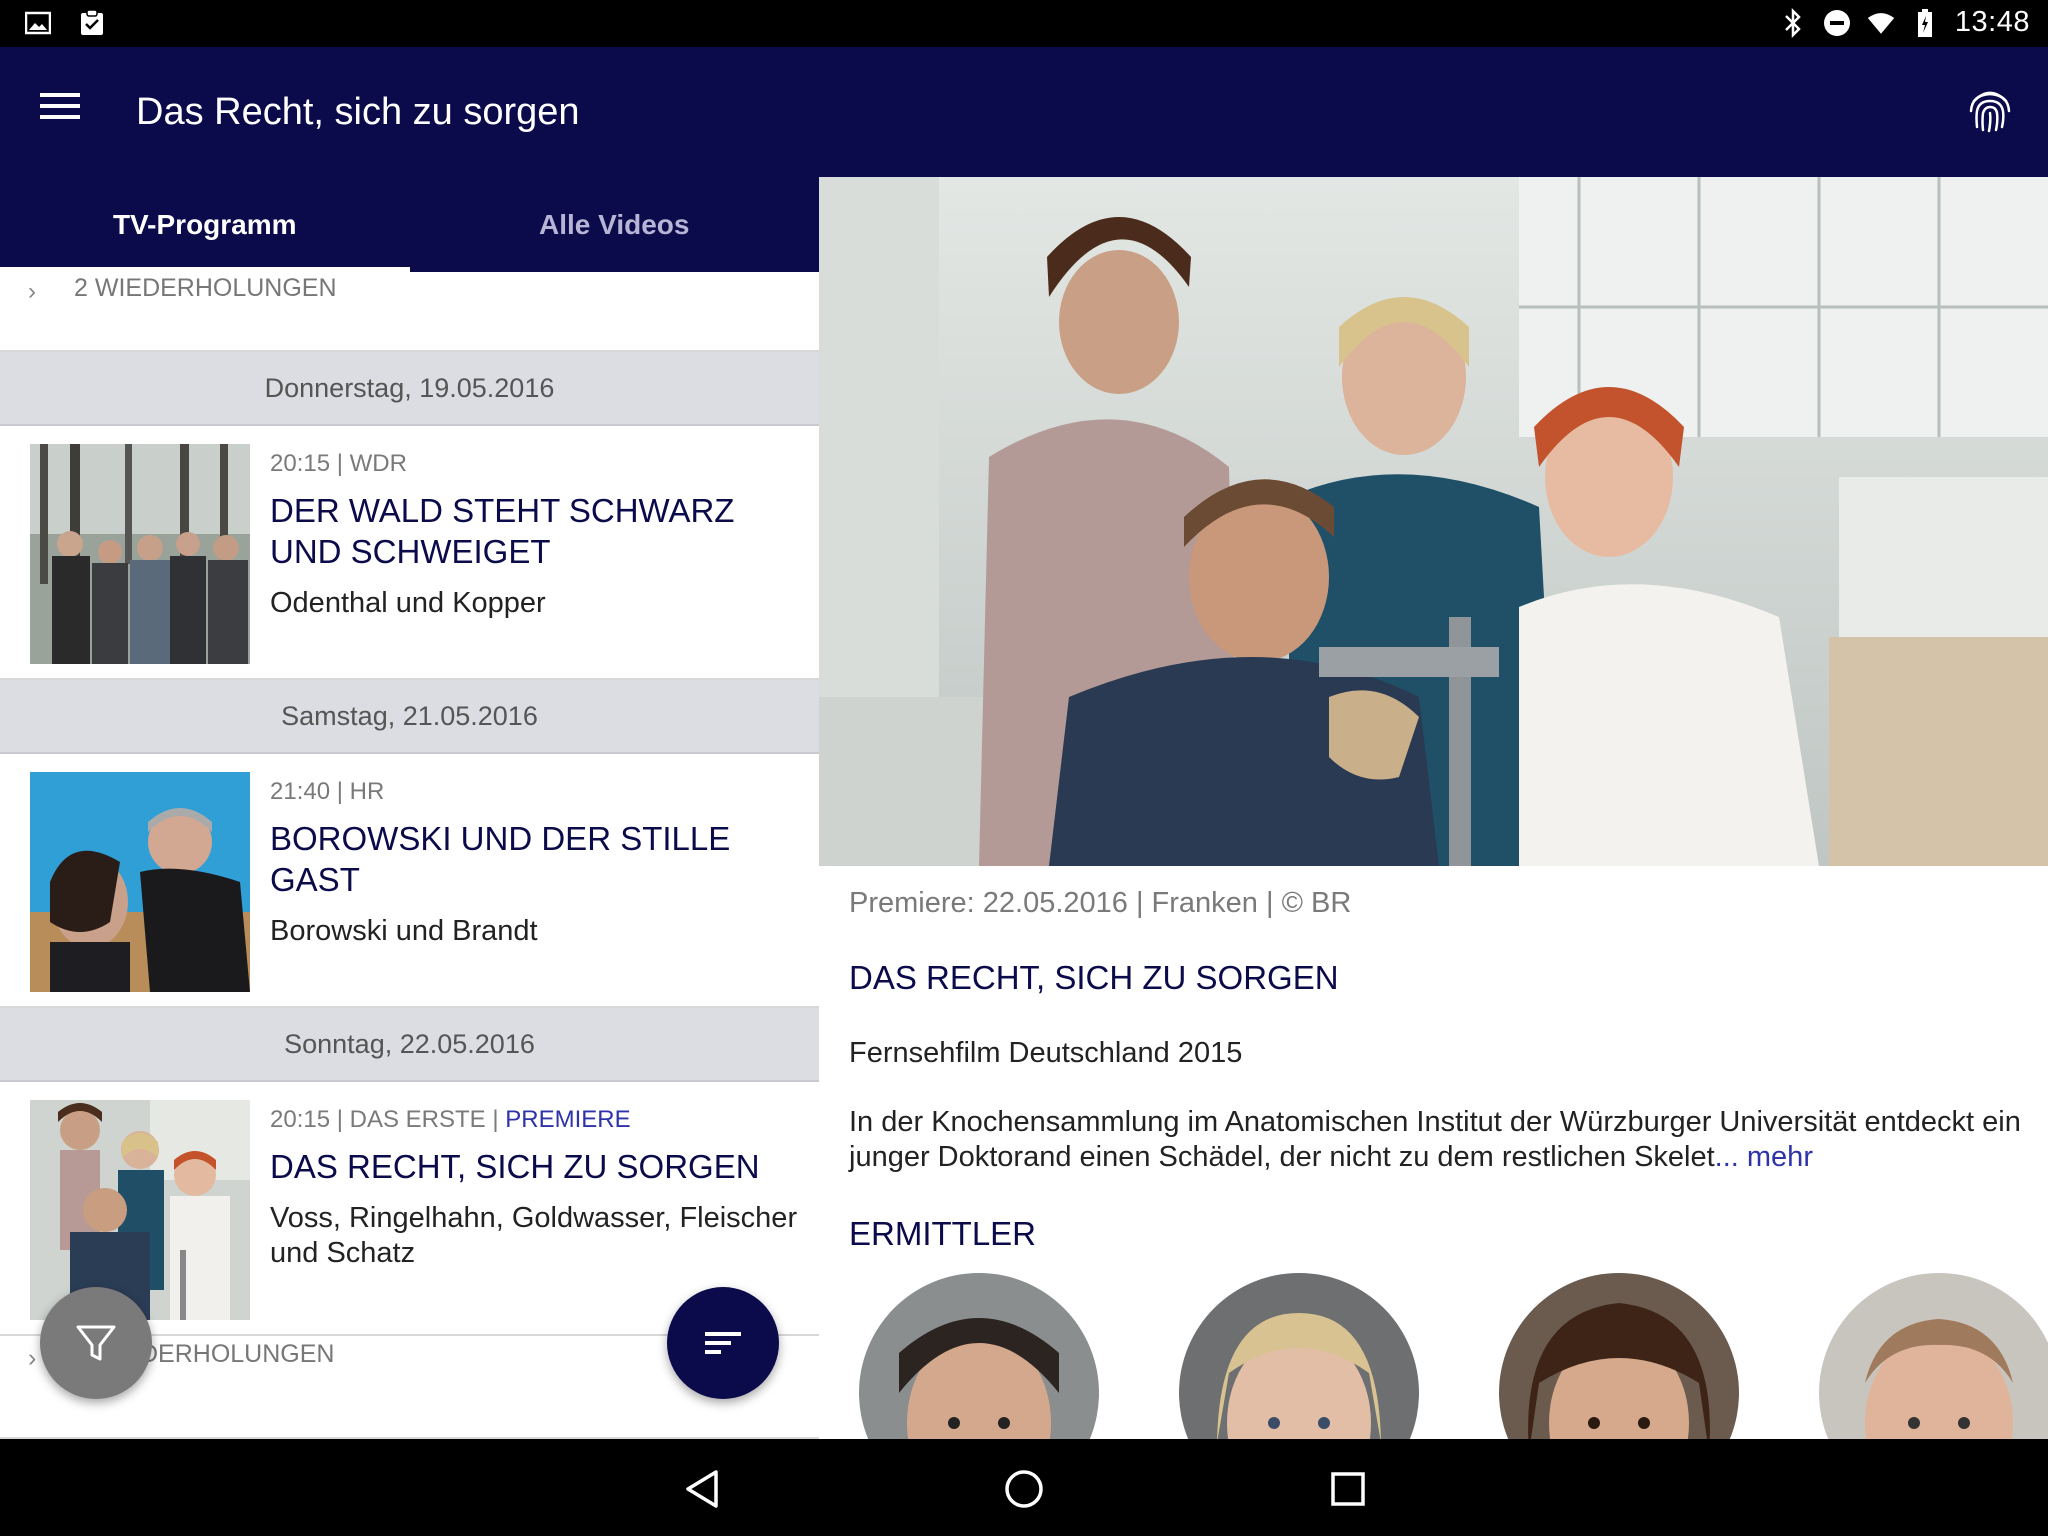 Image resolution: width=2048 pixels, height=1536 pixels. Describe the element at coordinates (327, 791) in the screenshot. I see `time-channel: 21:40 | HR` at that location.